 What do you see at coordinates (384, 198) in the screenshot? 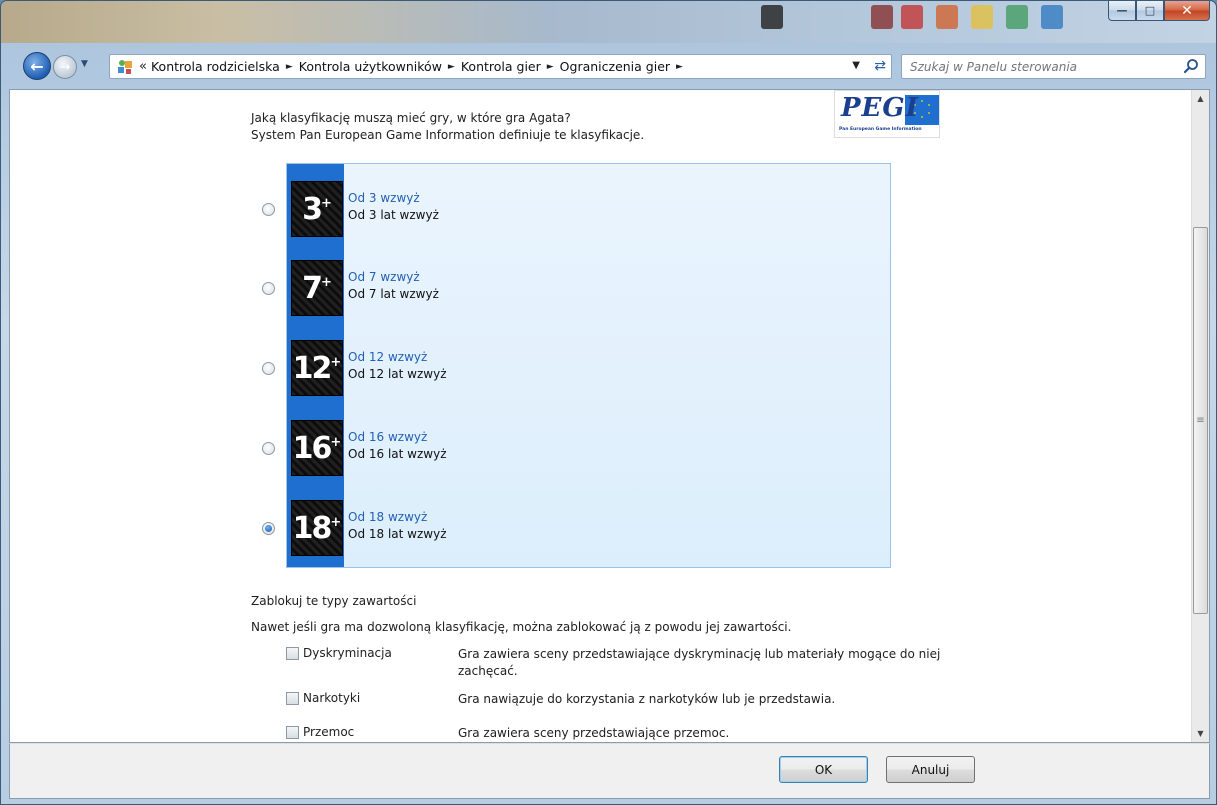
I see `rating-title: Od 3 wzwyż` at bounding box center [384, 198].